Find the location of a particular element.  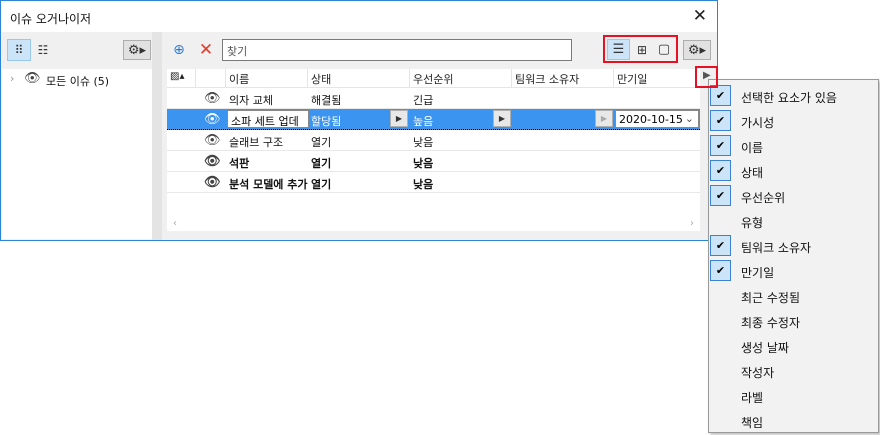

menu-item-column: ✔ 선택한 요소가 있음 is located at coordinates (794, 95).